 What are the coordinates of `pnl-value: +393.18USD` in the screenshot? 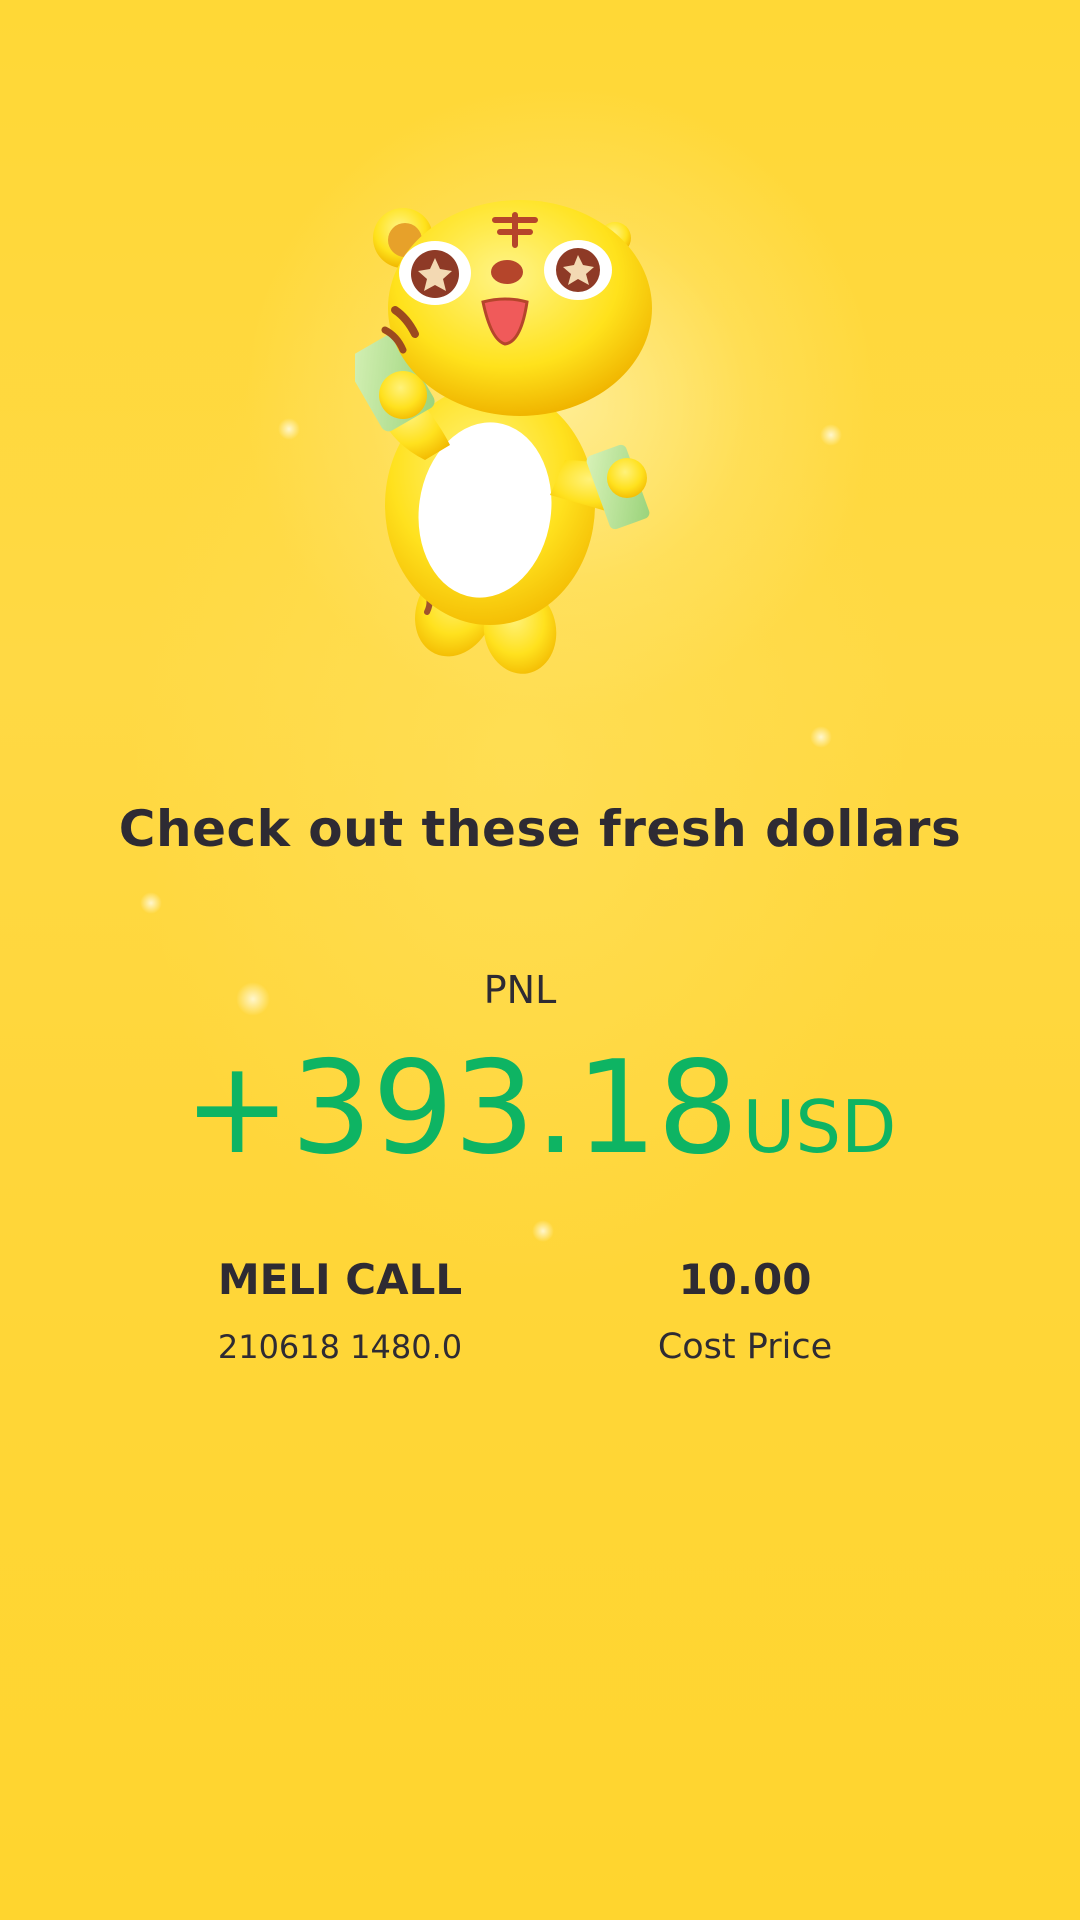 It's located at (540, 1109).